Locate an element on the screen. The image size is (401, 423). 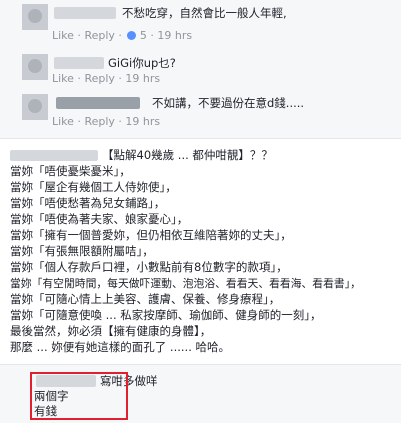
post-line: 最後當然，妳必須【擁有健康的身體】， is located at coordinates (111, 331).